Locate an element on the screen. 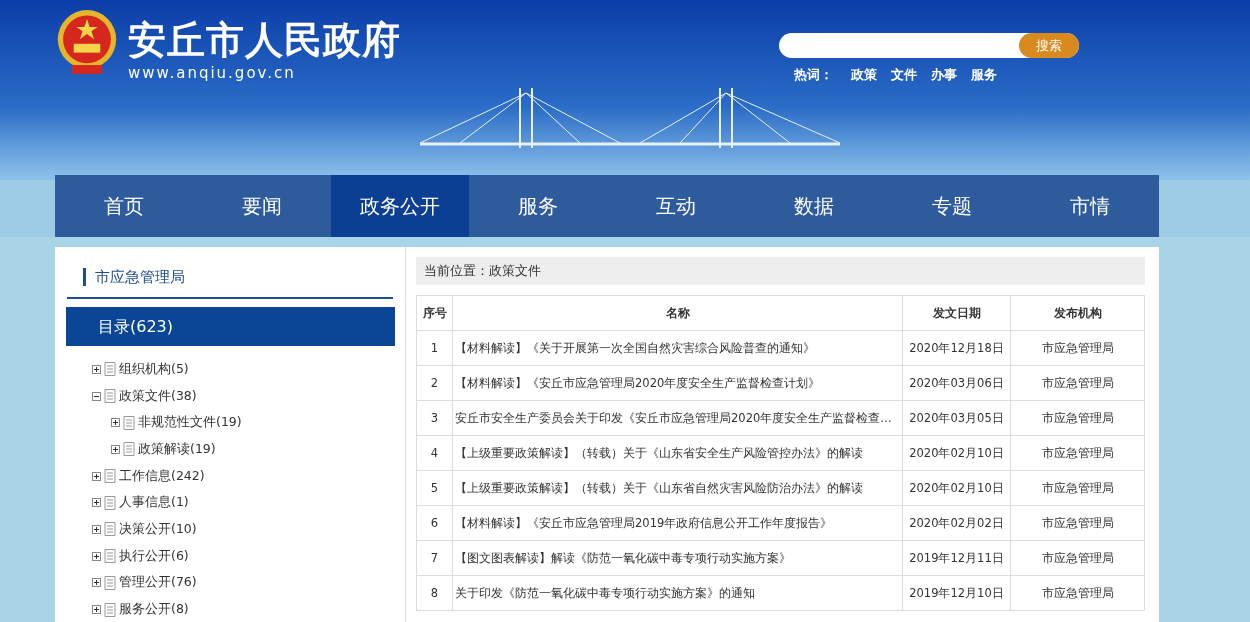  nav-tab: 互动 is located at coordinates (676, 206).